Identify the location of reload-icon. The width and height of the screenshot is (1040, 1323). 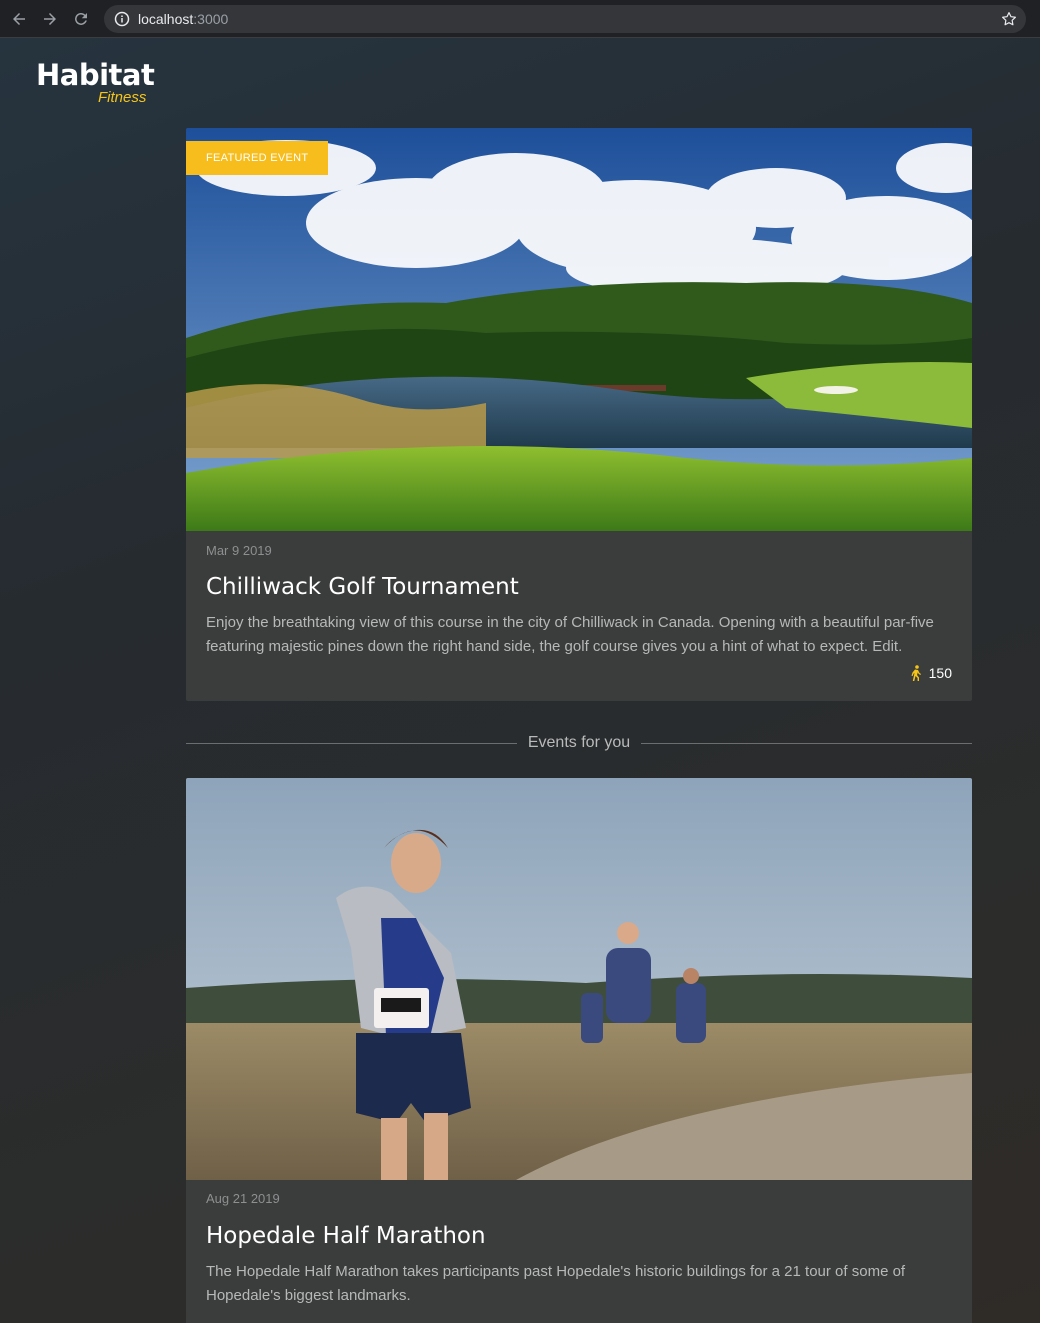
(81, 18).